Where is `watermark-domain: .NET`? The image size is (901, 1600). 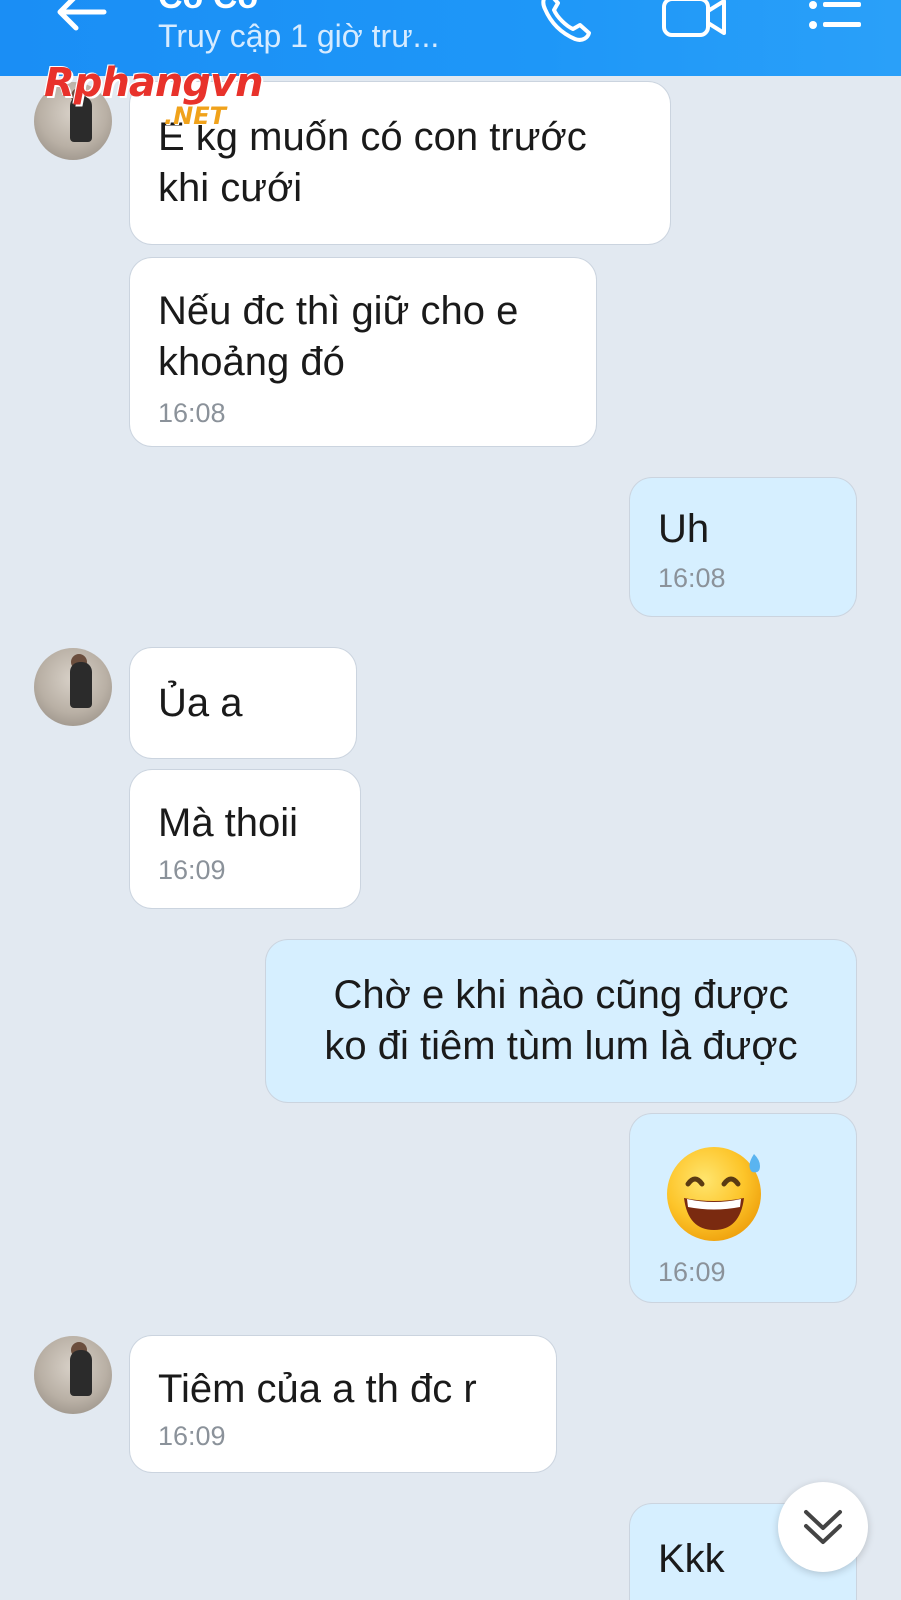 watermark-domain: .NET is located at coordinates (195, 116).